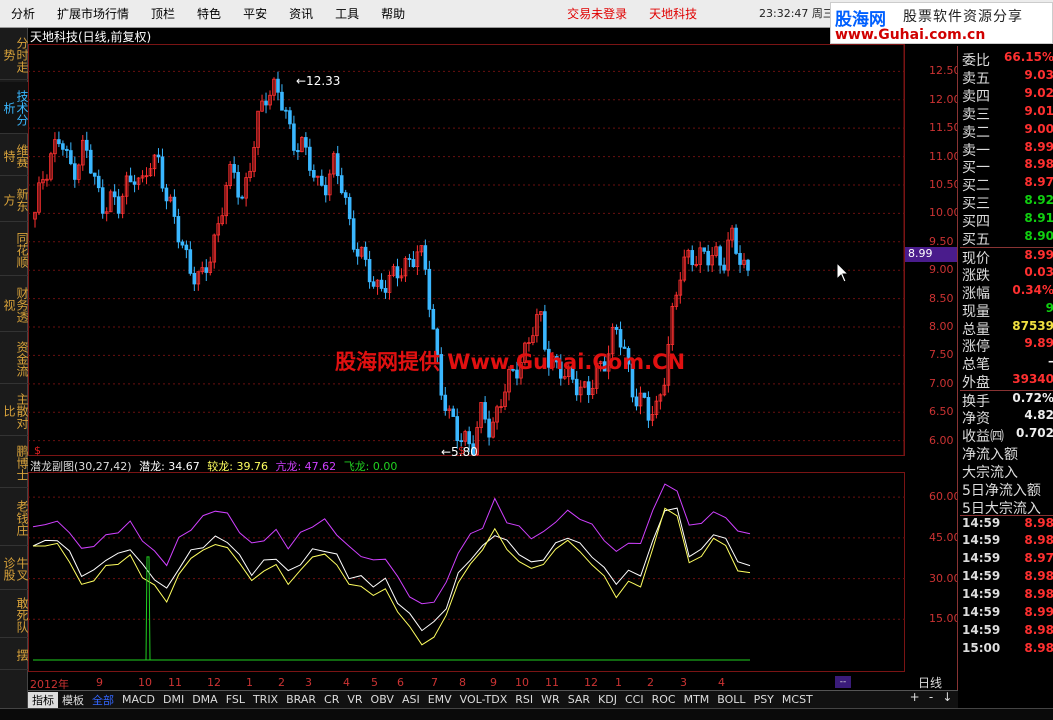 The image size is (1053, 720). What do you see at coordinates (634, 699) in the screenshot?
I see `indicator-tab-cci: CCI` at bounding box center [634, 699].